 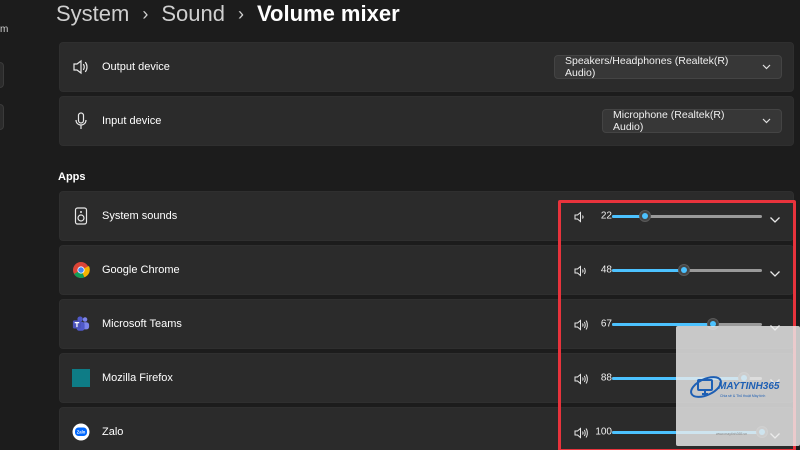 What do you see at coordinates (603, 432) in the screenshot?
I see `volume-value: 100` at bounding box center [603, 432].